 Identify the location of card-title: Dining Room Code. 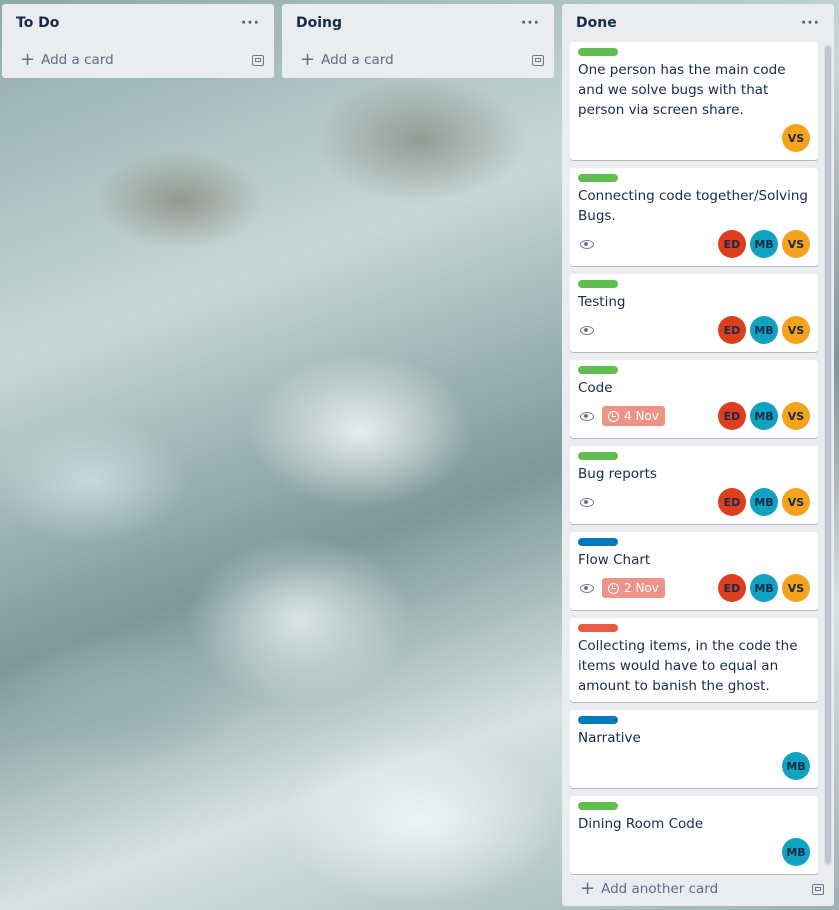
(641, 824).